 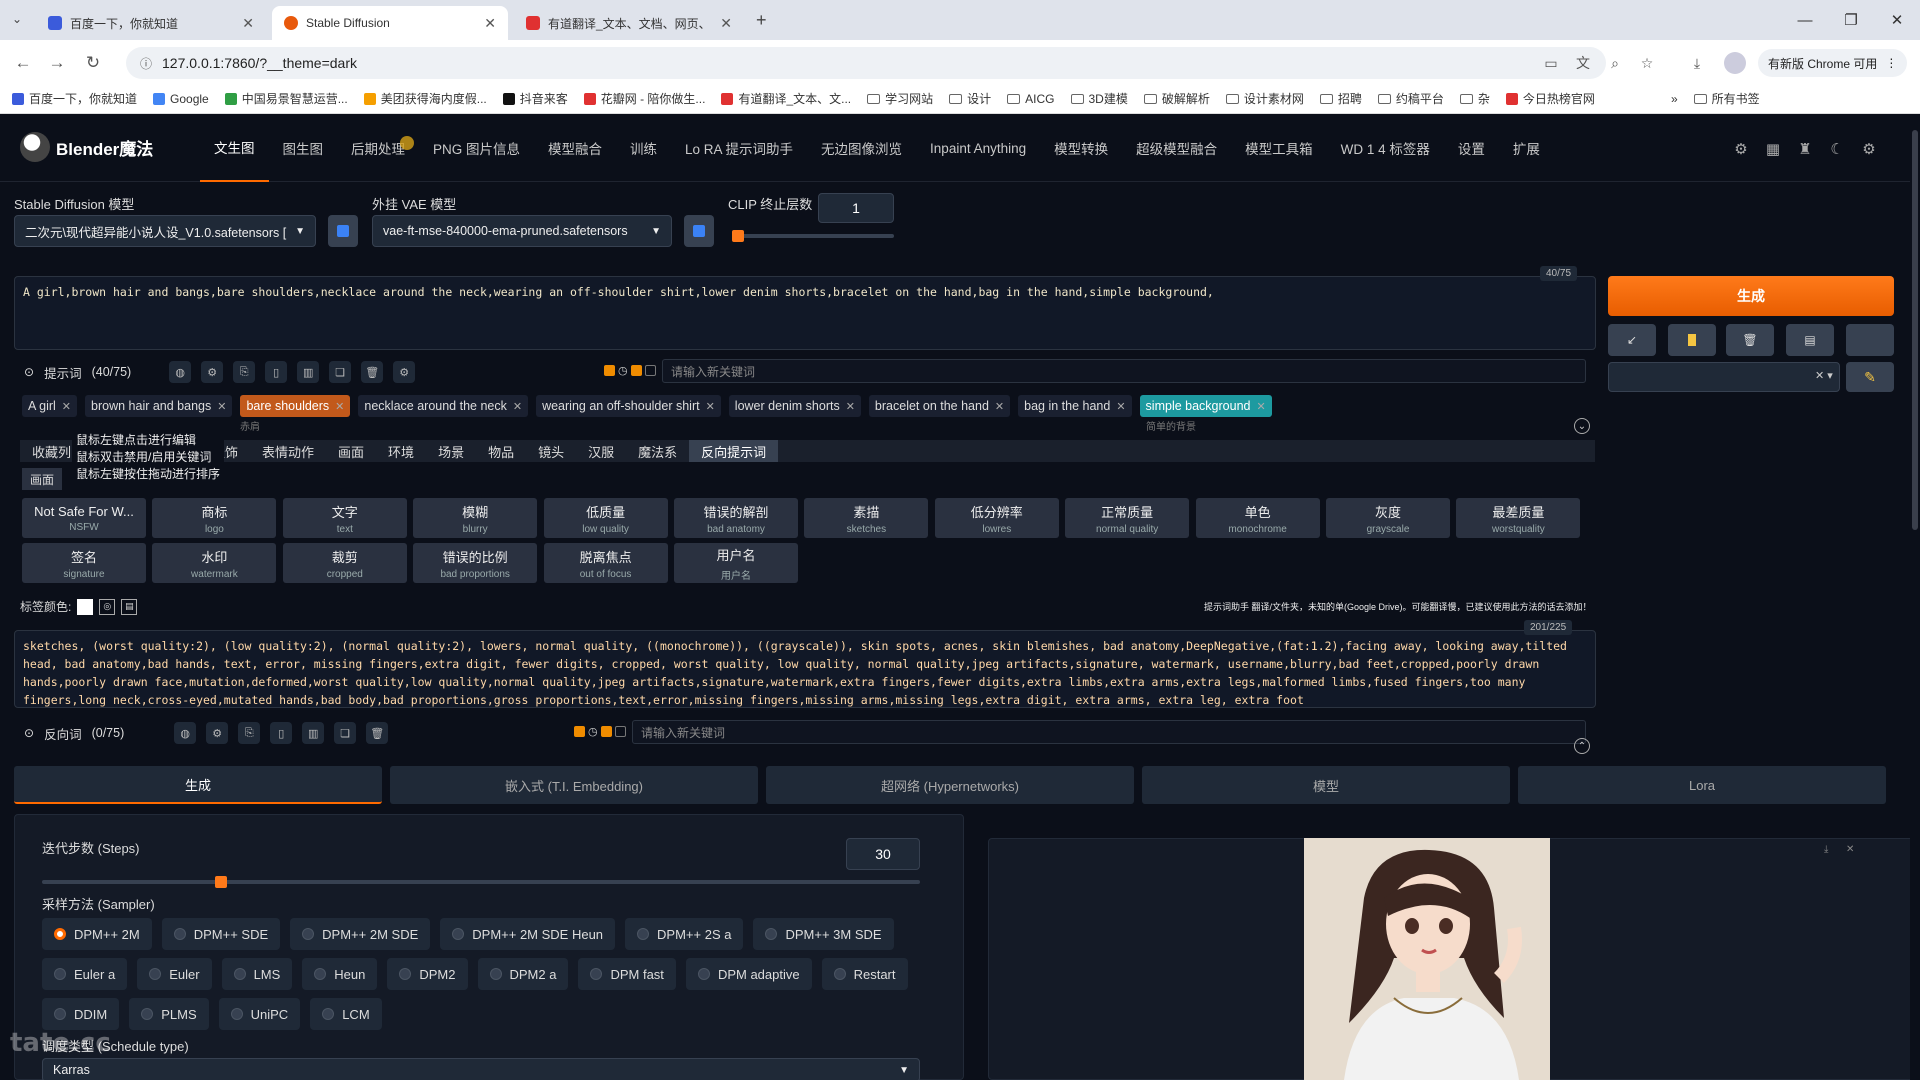 I want to click on bookmark-item: 破解解析, so click(x=1176, y=98).